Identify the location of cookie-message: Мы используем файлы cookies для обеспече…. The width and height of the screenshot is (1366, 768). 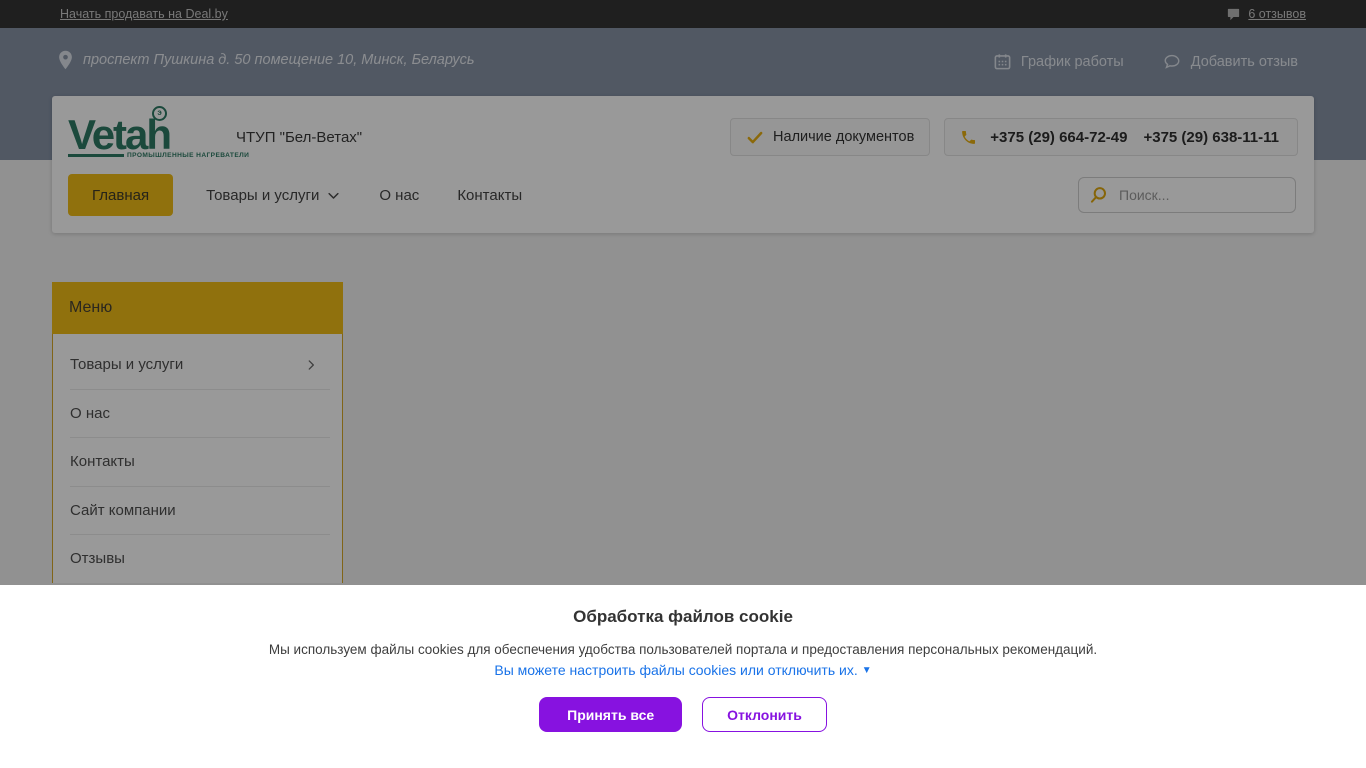
(683, 649).